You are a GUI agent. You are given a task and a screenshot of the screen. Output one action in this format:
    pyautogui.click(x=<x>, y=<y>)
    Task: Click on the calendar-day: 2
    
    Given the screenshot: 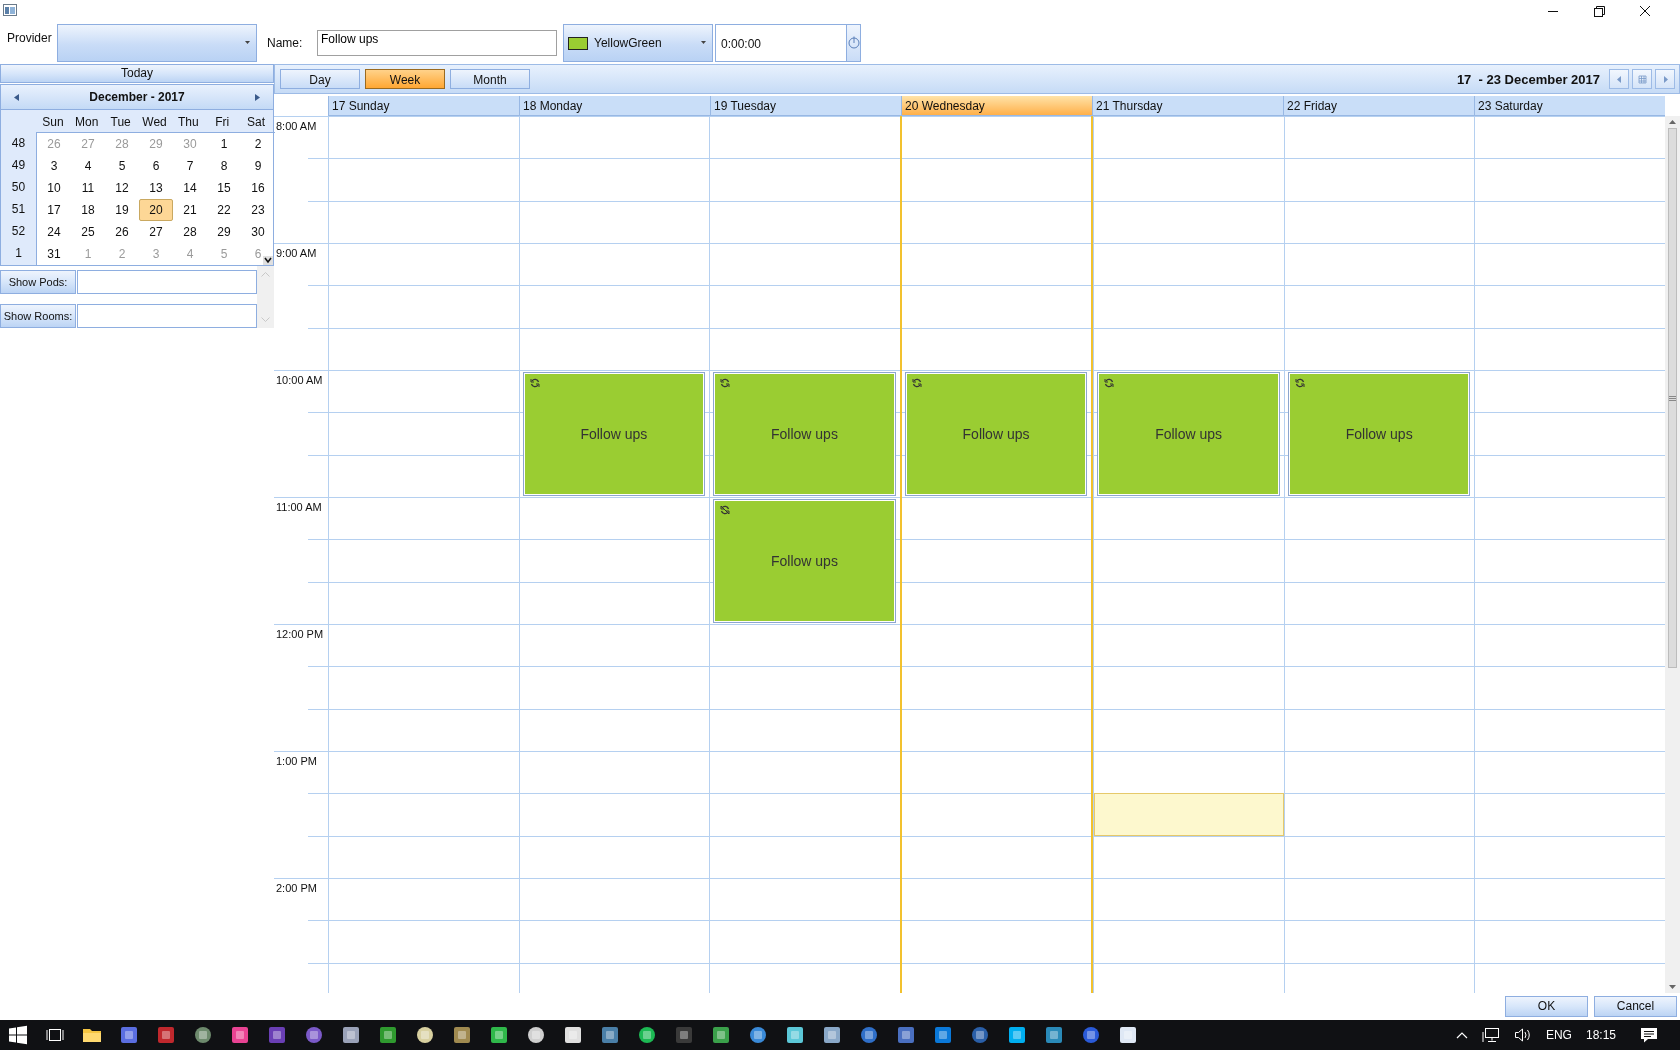 What is the action you would take?
    pyautogui.click(x=258, y=144)
    